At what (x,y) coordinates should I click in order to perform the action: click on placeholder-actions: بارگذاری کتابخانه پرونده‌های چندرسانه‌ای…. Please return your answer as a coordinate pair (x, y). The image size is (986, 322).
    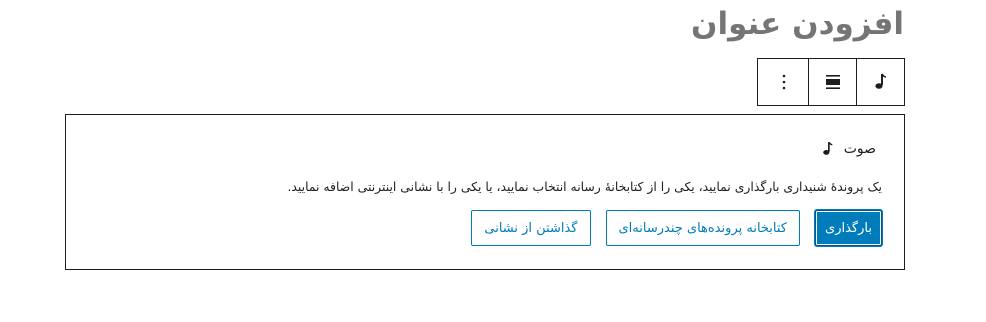
    Looking at the image, I should click on (676, 228).